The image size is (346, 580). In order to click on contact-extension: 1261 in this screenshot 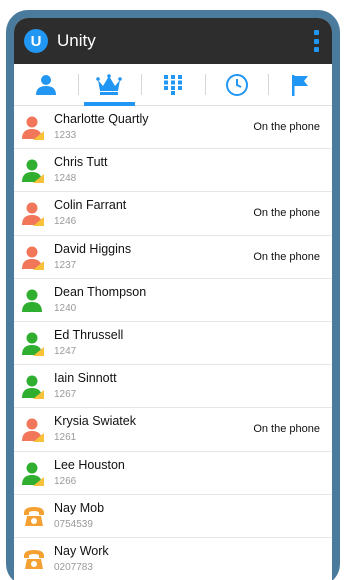, I will do `click(65, 438)`.